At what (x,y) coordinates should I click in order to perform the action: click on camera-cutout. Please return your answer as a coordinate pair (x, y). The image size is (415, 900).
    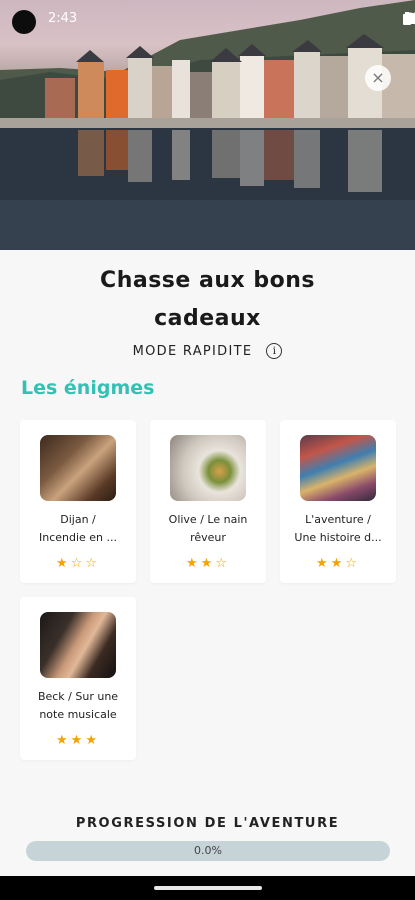
    Looking at the image, I should click on (24, 22).